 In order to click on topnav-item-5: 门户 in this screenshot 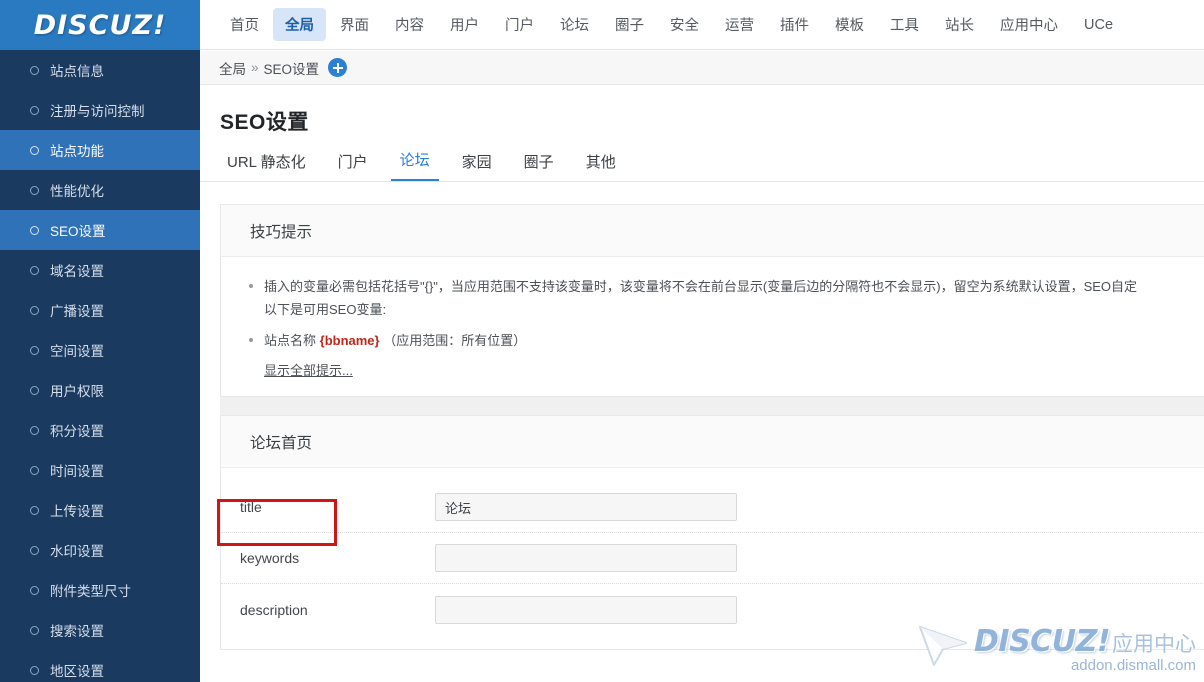, I will do `click(519, 24)`.